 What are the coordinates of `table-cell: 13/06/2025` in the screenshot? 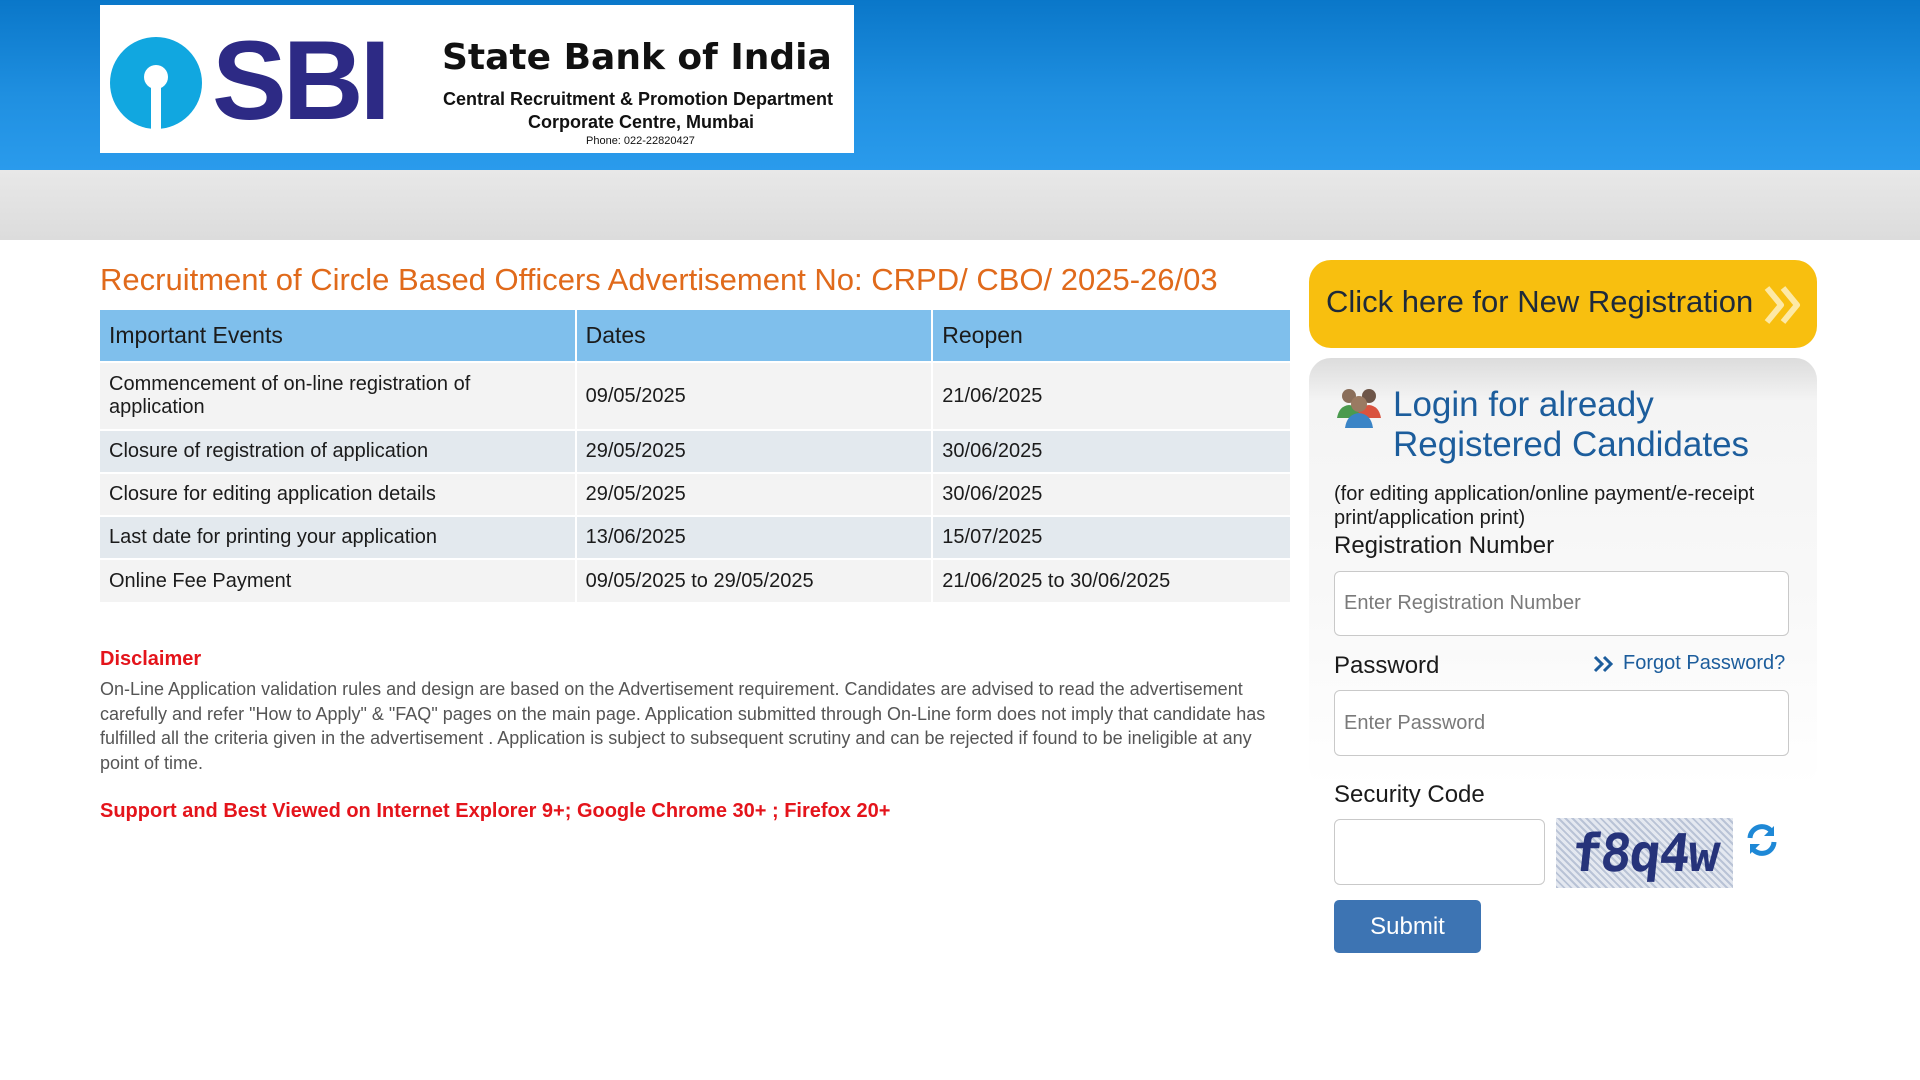 It's located at (754, 537).